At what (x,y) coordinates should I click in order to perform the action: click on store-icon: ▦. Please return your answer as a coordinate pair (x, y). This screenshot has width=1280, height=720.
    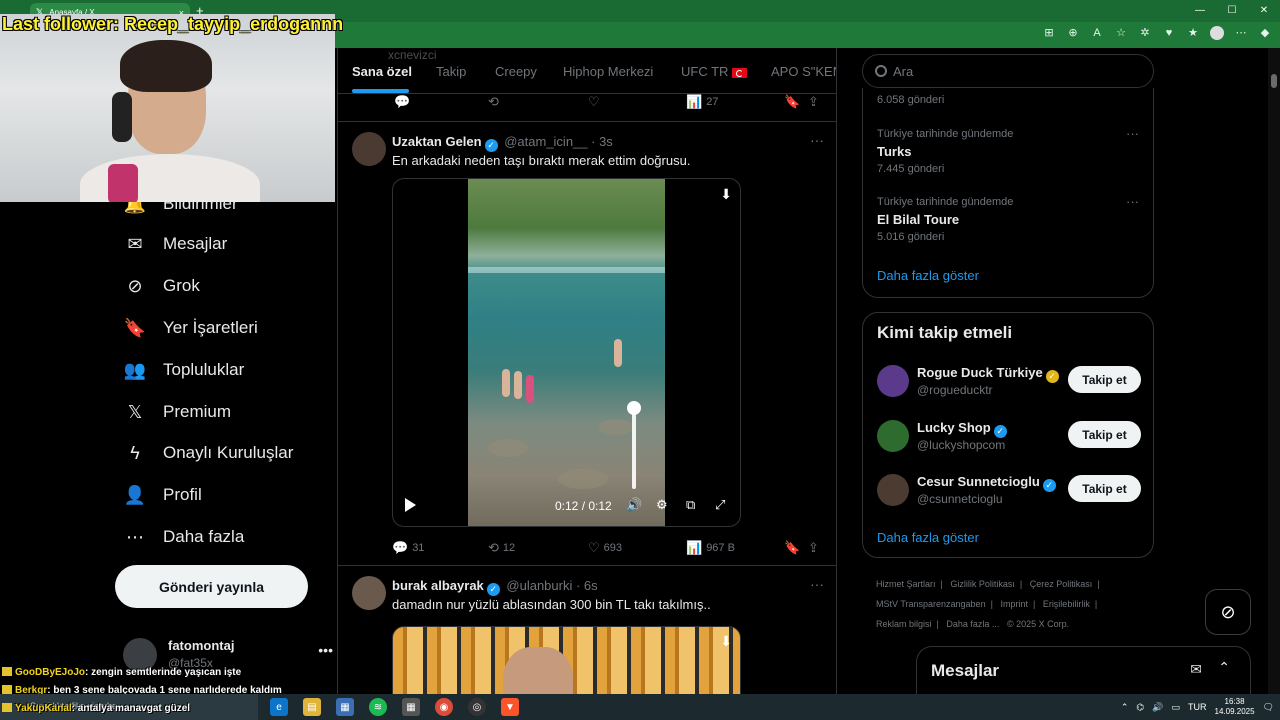
    Looking at the image, I should click on (345, 707).